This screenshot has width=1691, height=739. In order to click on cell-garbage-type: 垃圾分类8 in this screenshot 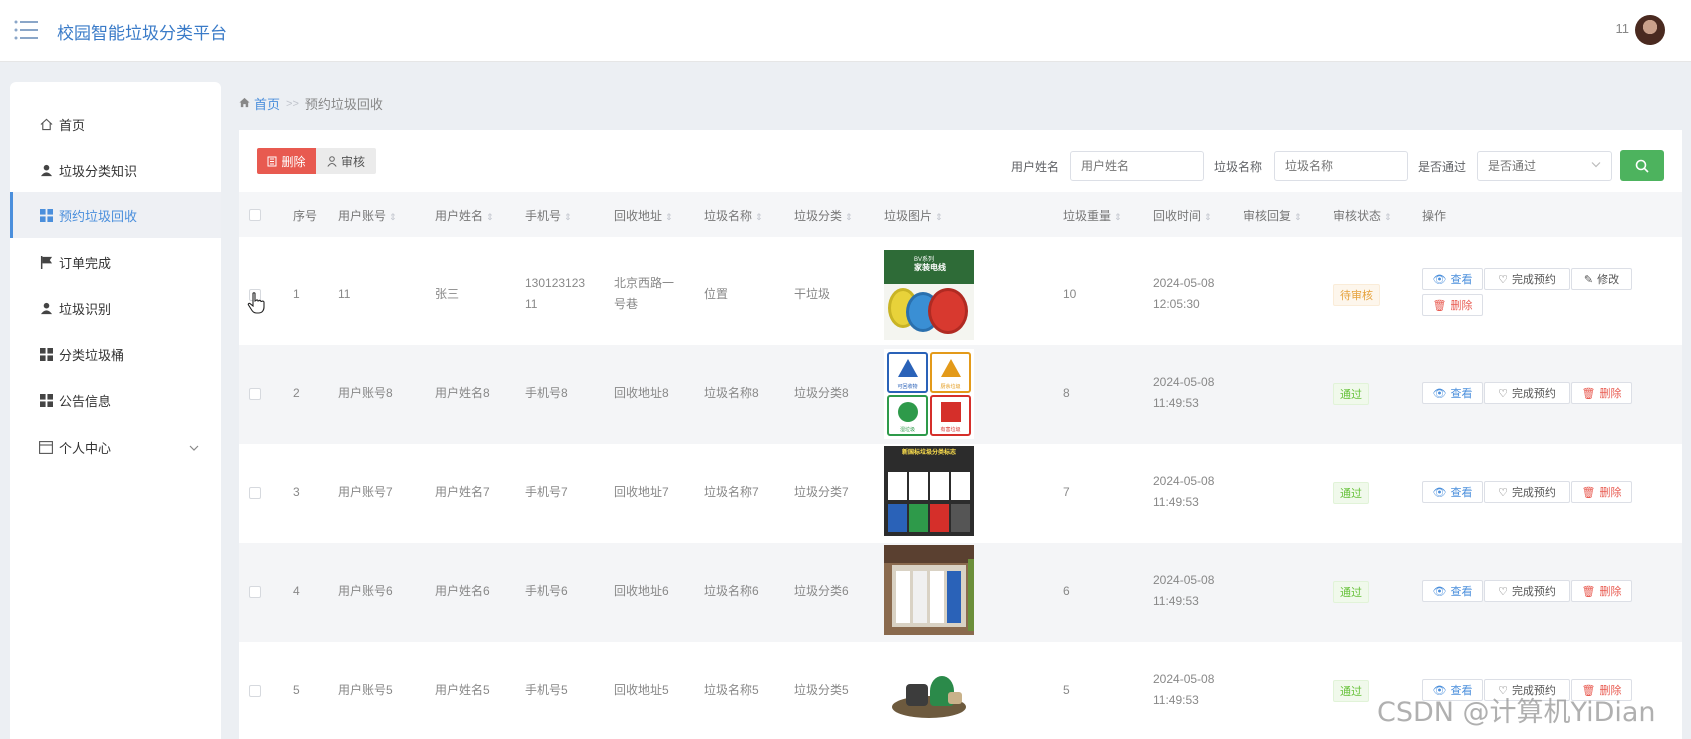, I will do `click(821, 393)`.